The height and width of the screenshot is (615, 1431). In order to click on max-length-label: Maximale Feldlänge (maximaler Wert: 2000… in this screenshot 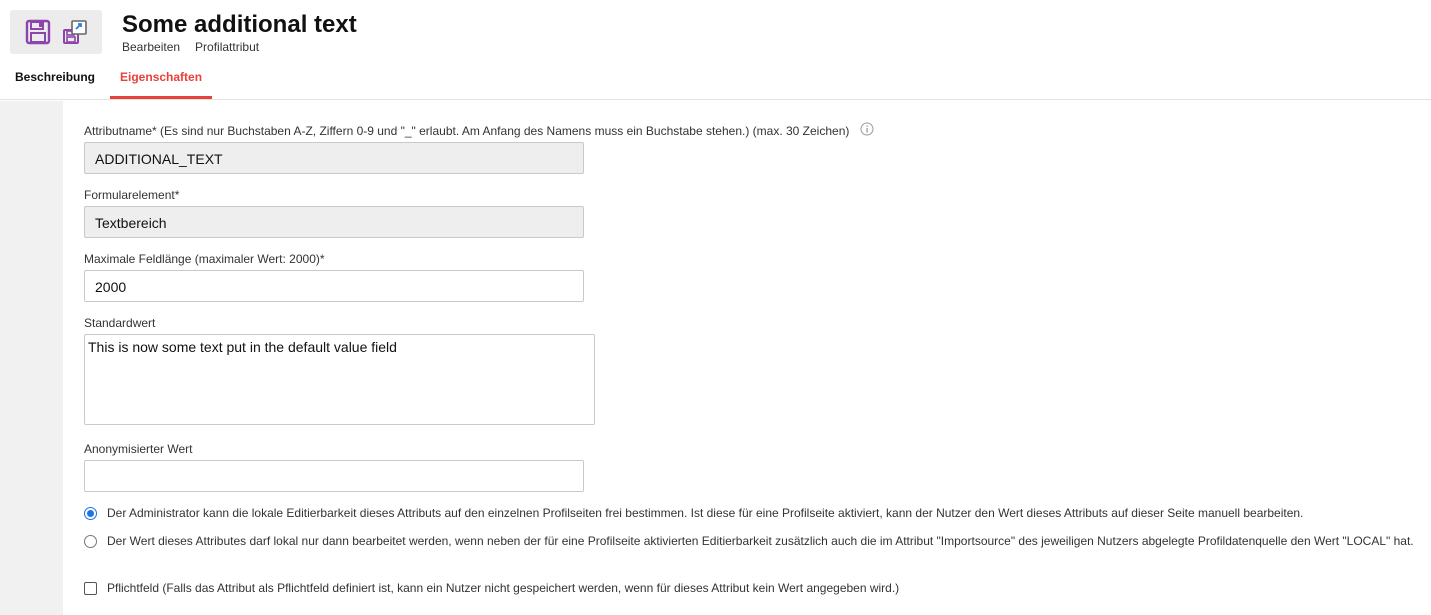, I will do `click(204, 259)`.